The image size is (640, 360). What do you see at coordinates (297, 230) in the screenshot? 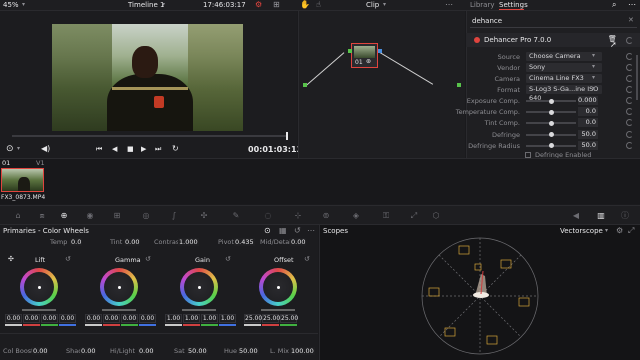
I see `reset-all-icon: ↺` at bounding box center [297, 230].